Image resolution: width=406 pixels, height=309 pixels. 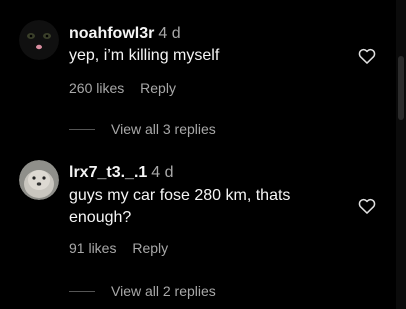 I want to click on likes-count: 260 likes, so click(x=96, y=88).